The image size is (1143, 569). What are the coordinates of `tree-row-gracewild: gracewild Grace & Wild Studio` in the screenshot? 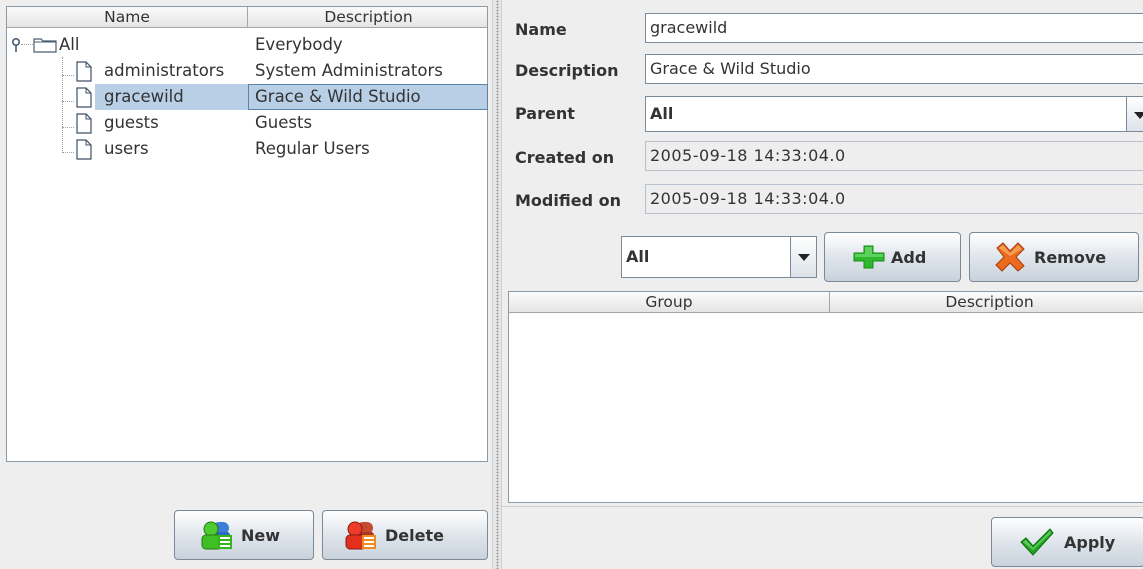 It's located at (291, 97).